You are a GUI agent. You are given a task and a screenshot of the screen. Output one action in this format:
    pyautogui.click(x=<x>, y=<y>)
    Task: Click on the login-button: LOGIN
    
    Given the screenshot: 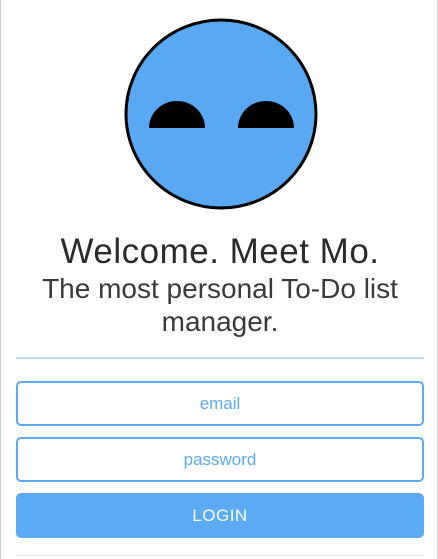 What is the action you would take?
    pyautogui.click(x=220, y=515)
    